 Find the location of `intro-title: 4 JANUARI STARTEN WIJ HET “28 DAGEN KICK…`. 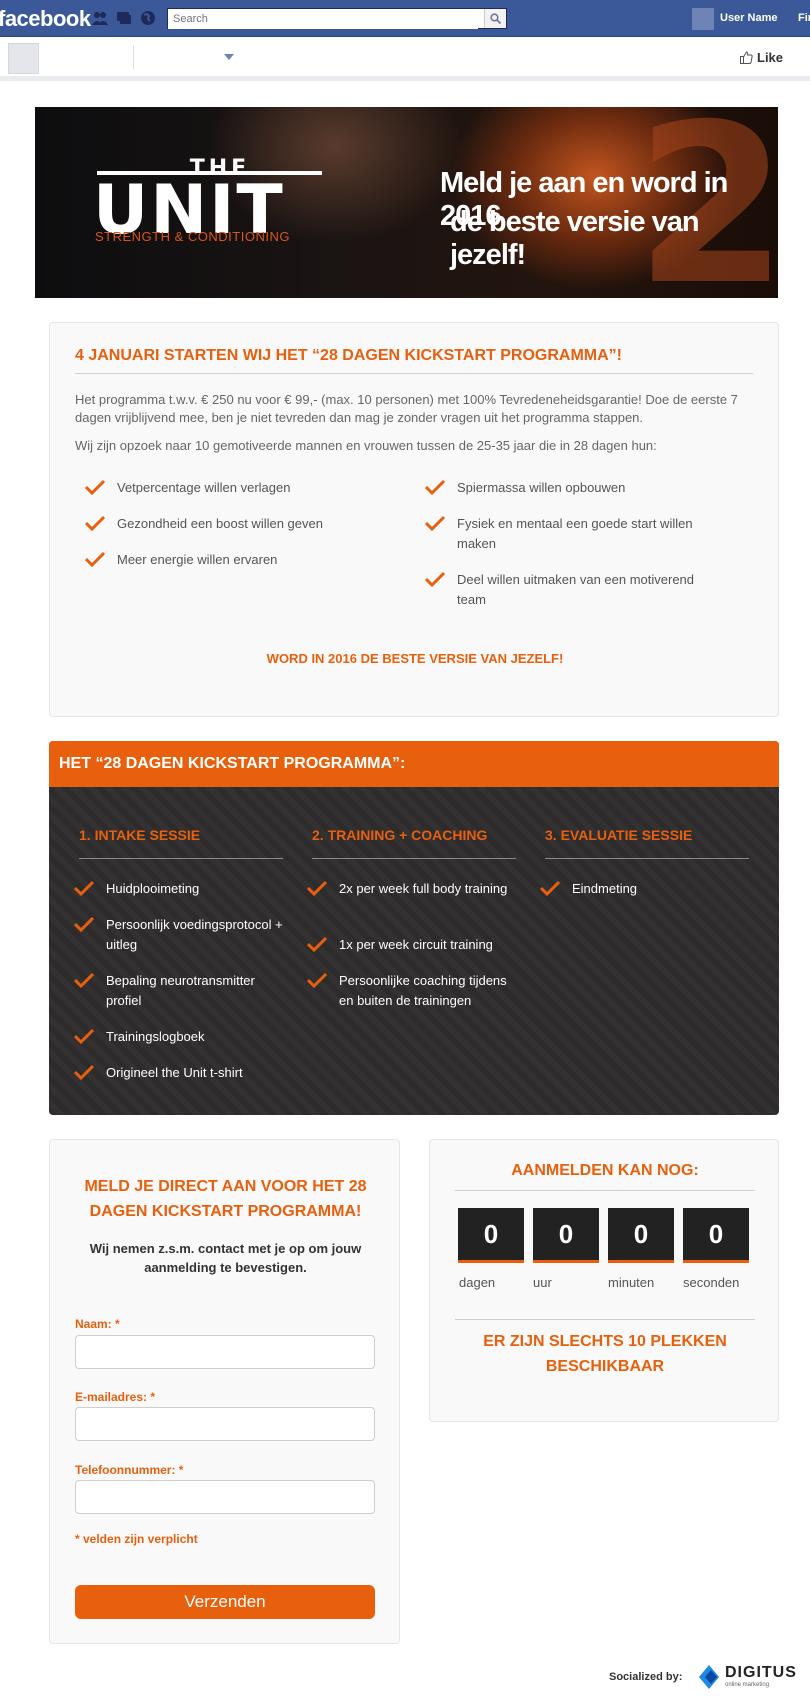

intro-title: 4 JANUARI STARTEN WIJ HET “28 DAGEN KICK… is located at coordinates (348, 355).